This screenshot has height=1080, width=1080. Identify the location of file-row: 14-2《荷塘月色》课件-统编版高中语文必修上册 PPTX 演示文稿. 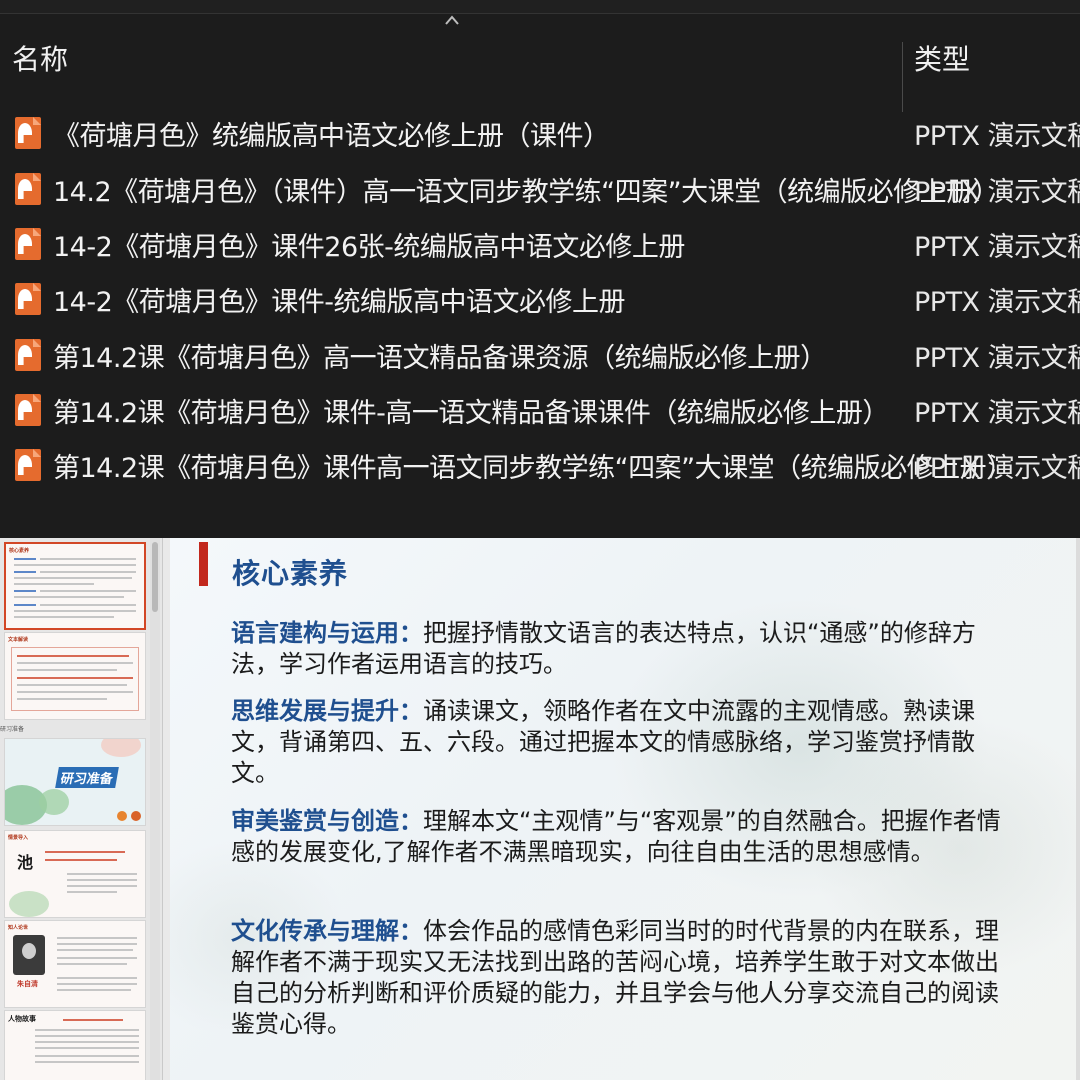
(540, 300).